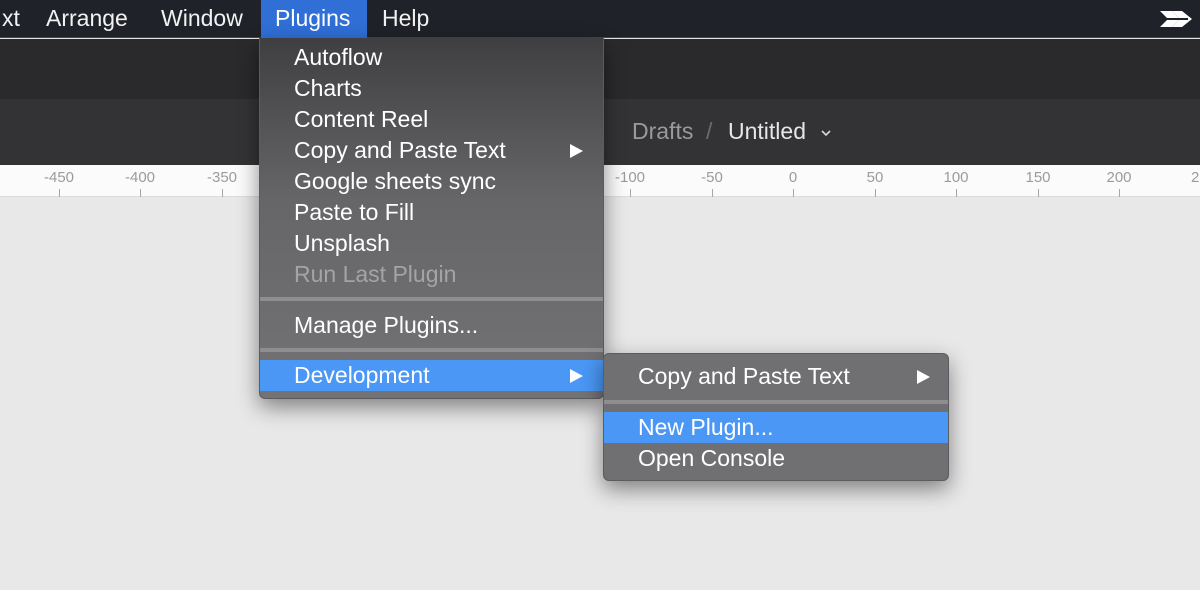  I want to click on app-logo-icon, so click(1176, 19).